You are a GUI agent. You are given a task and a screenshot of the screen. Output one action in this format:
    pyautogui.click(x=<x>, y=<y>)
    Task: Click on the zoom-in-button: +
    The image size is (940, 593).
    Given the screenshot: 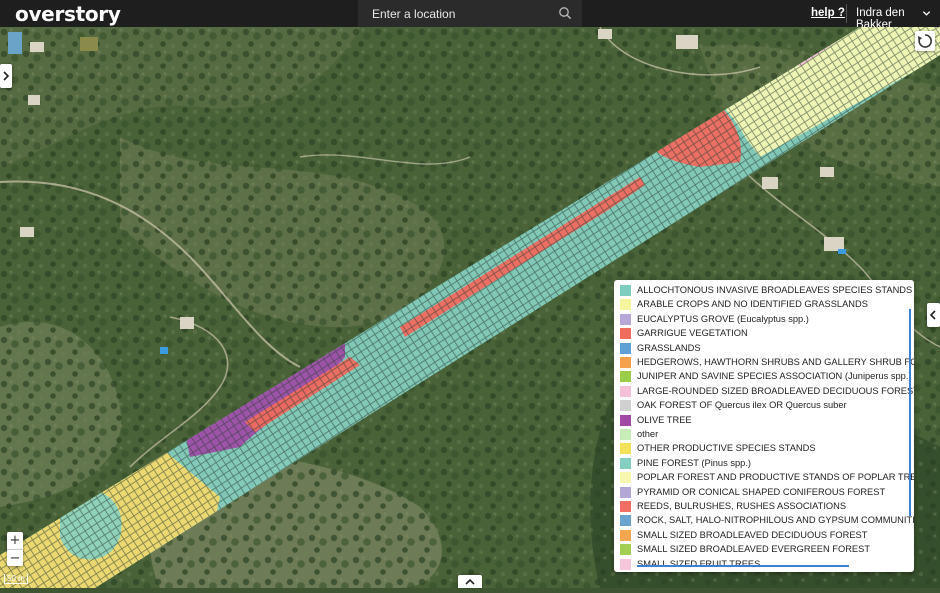 What is the action you would take?
    pyautogui.click(x=15, y=540)
    